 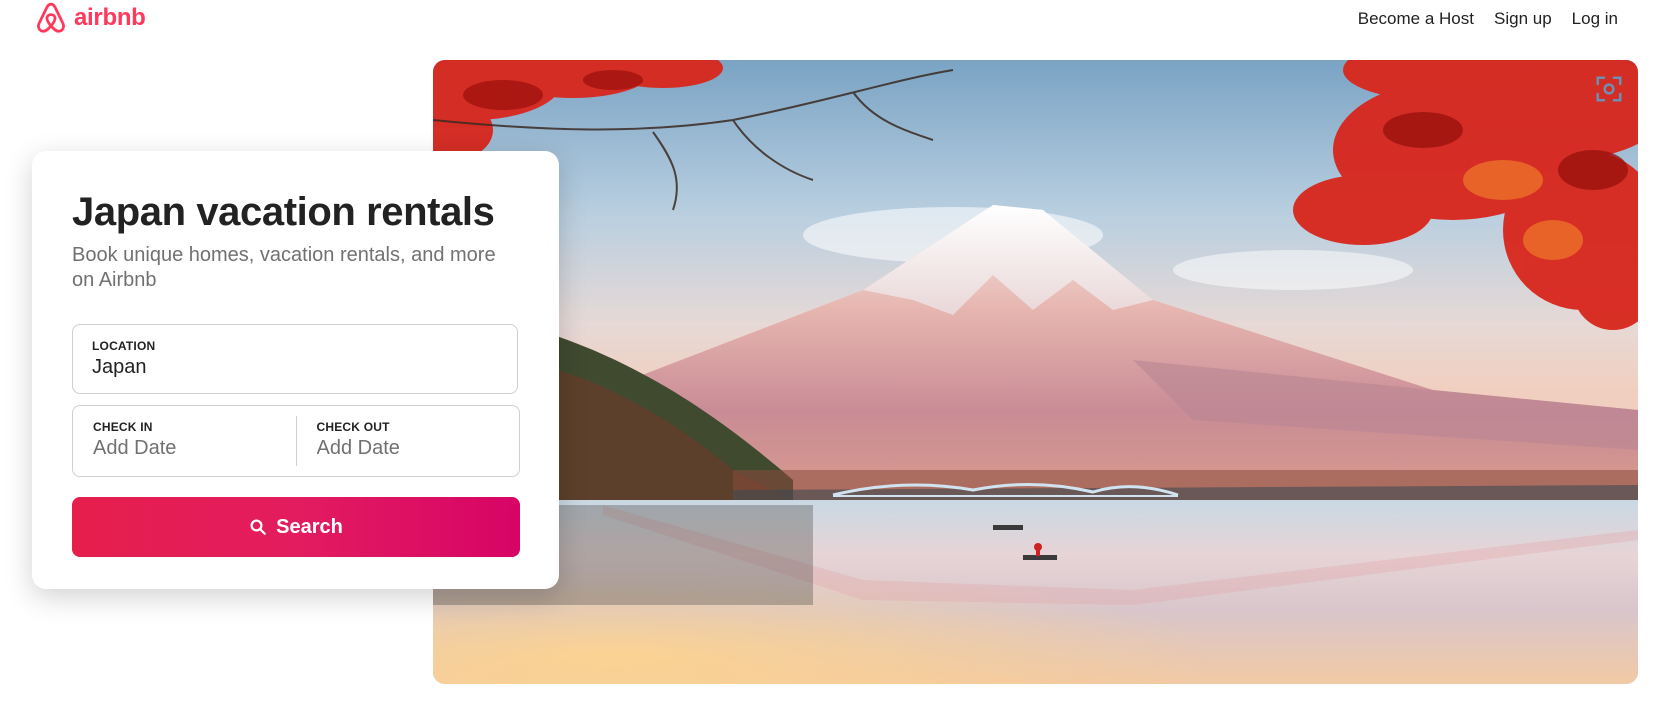 What do you see at coordinates (283, 212) in the screenshot?
I see `page-title: Japan vacation rentals` at bounding box center [283, 212].